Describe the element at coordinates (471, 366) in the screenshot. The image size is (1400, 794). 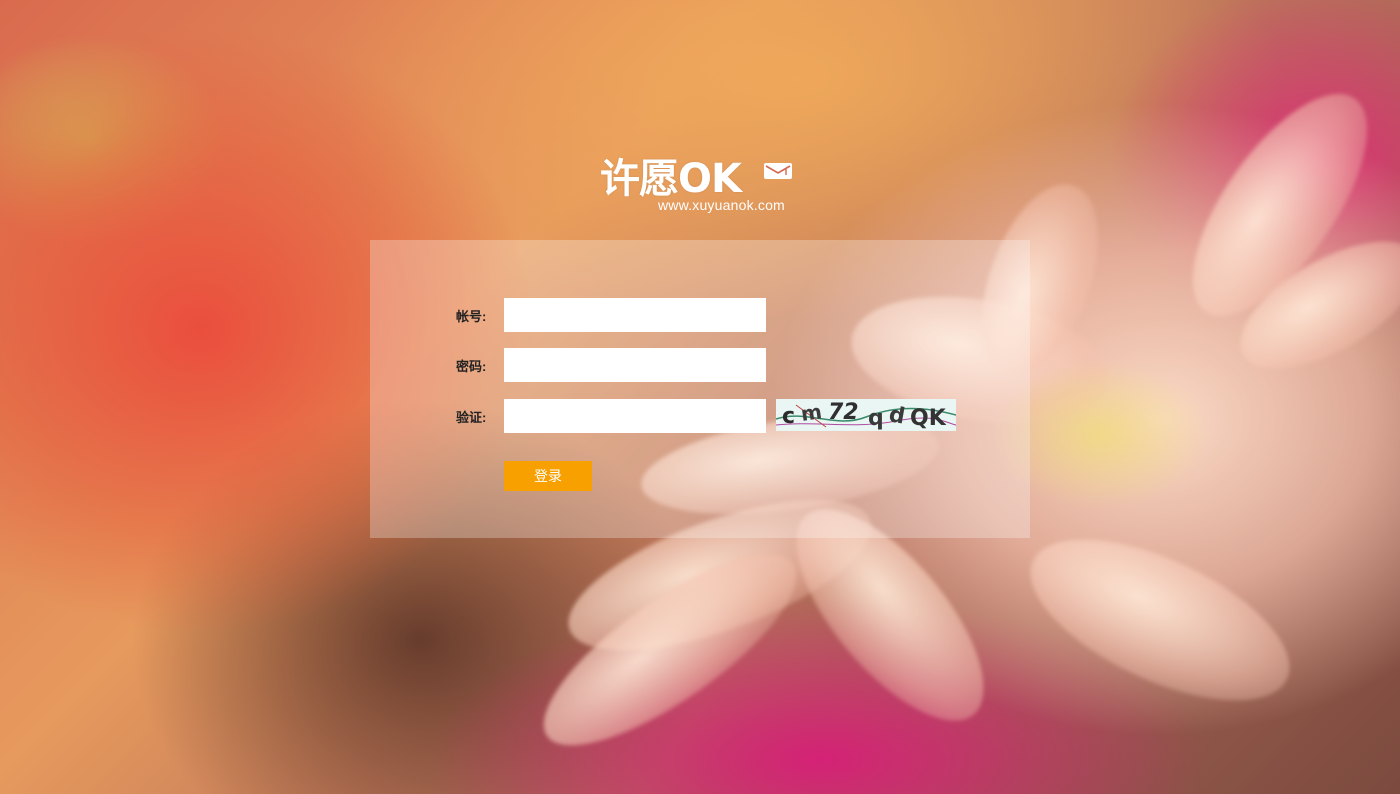
I see `password-label: 密码:` at that location.